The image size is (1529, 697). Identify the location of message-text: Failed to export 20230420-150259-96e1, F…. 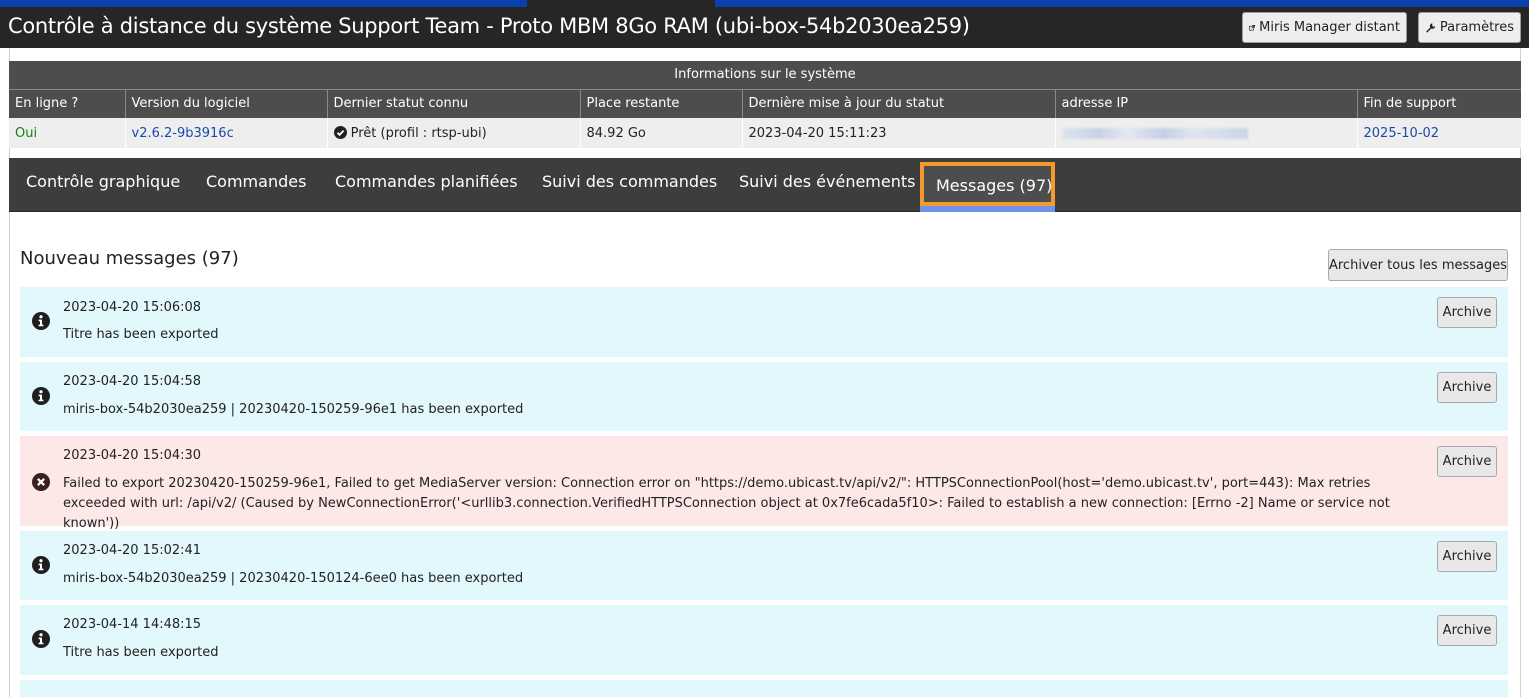
(726, 503).